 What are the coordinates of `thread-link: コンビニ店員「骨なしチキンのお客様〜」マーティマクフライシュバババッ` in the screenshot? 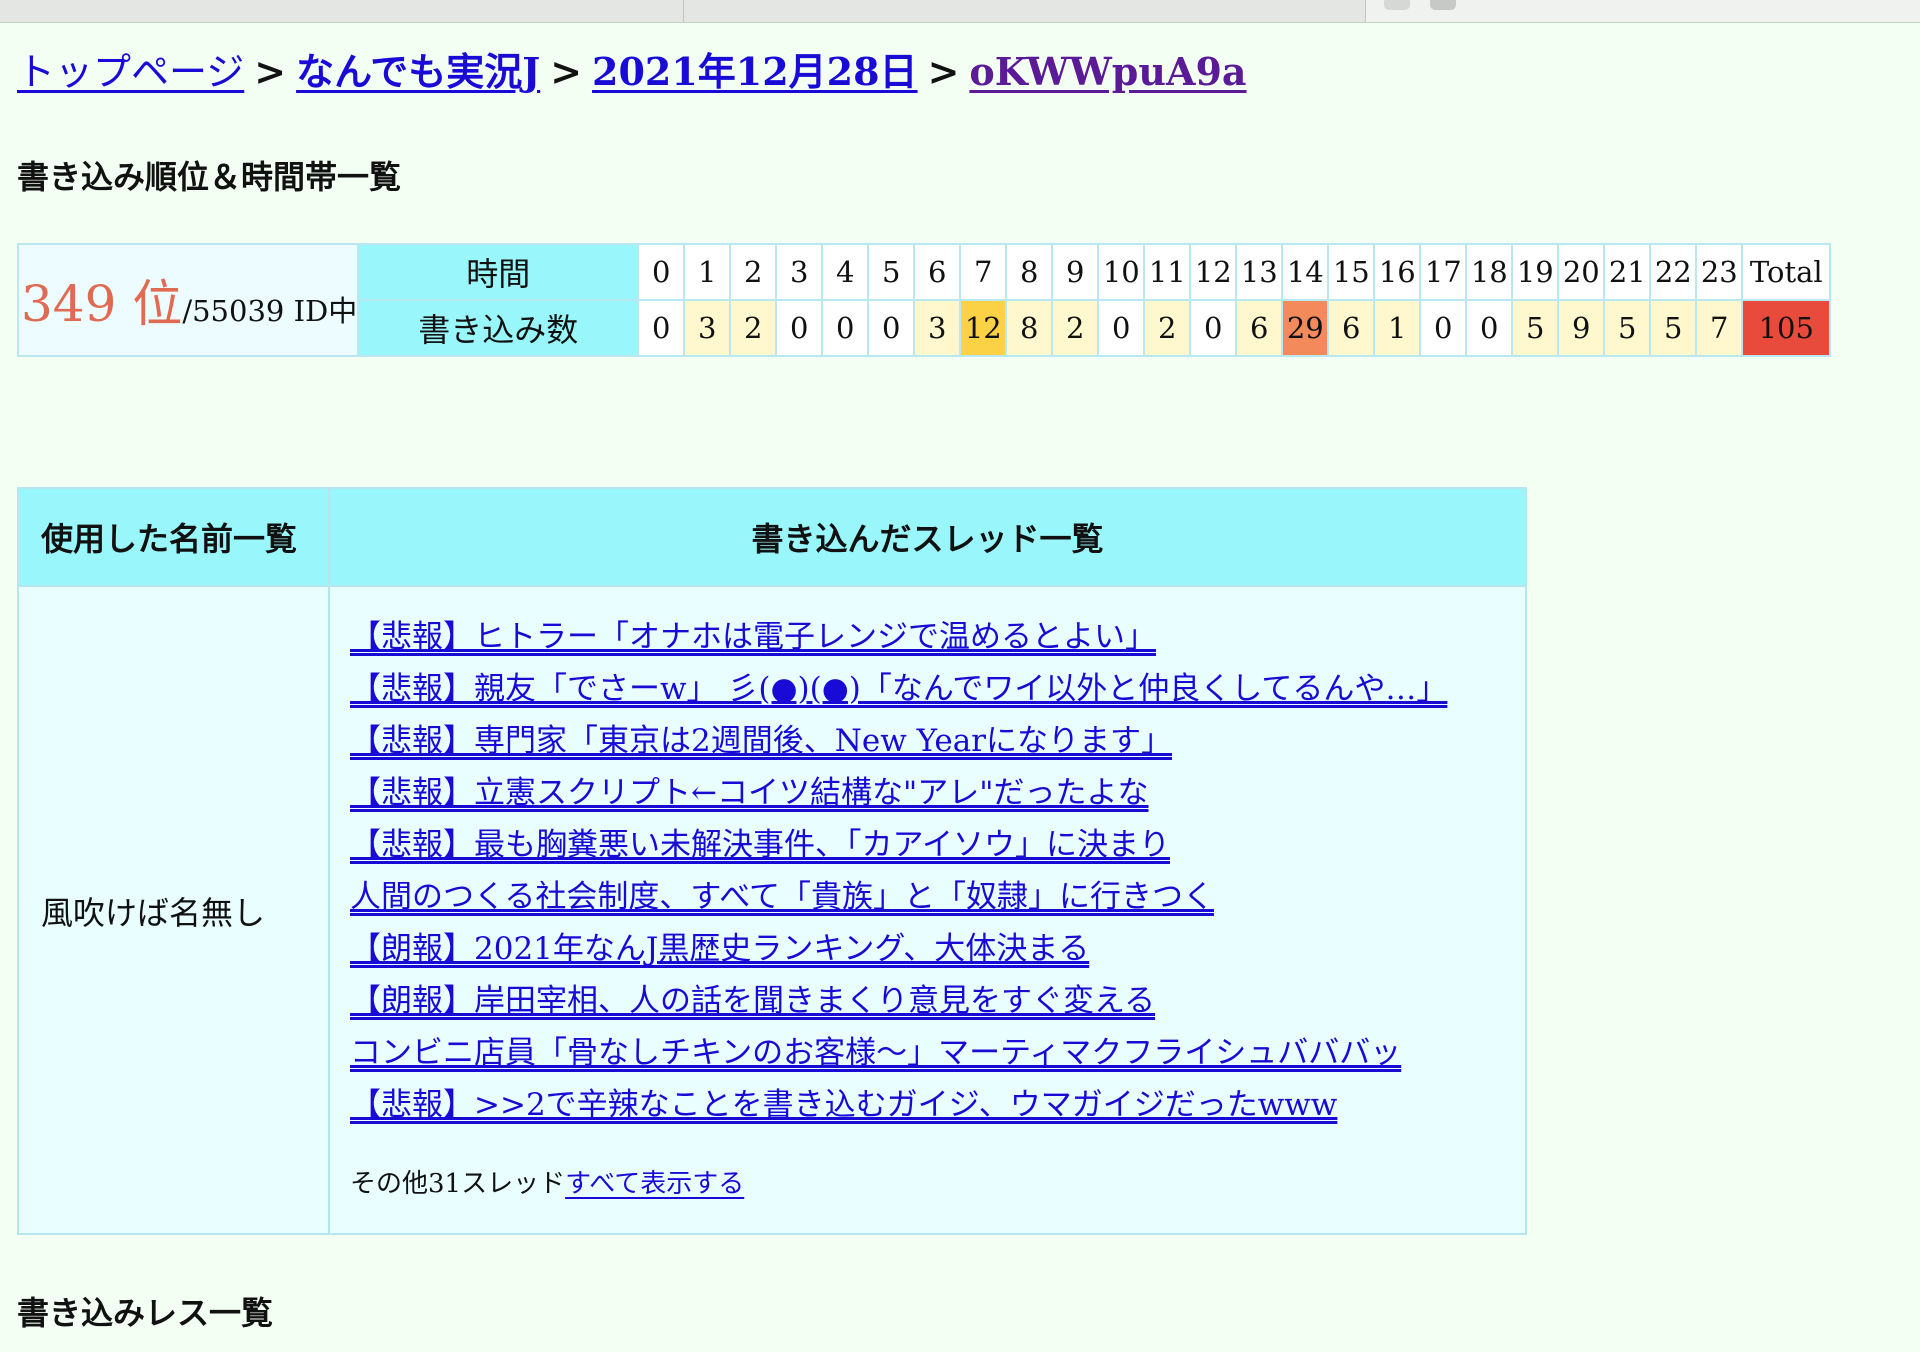 It's located at (937, 1053).